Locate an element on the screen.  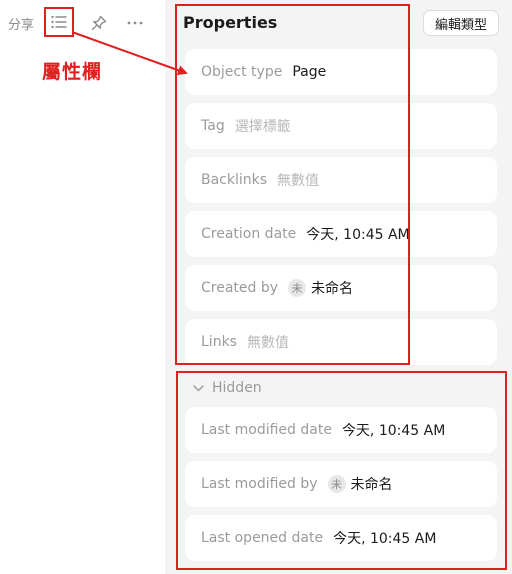
property-row-backlinks: Backlinks 無數值 is located at coordinates (341, 180).